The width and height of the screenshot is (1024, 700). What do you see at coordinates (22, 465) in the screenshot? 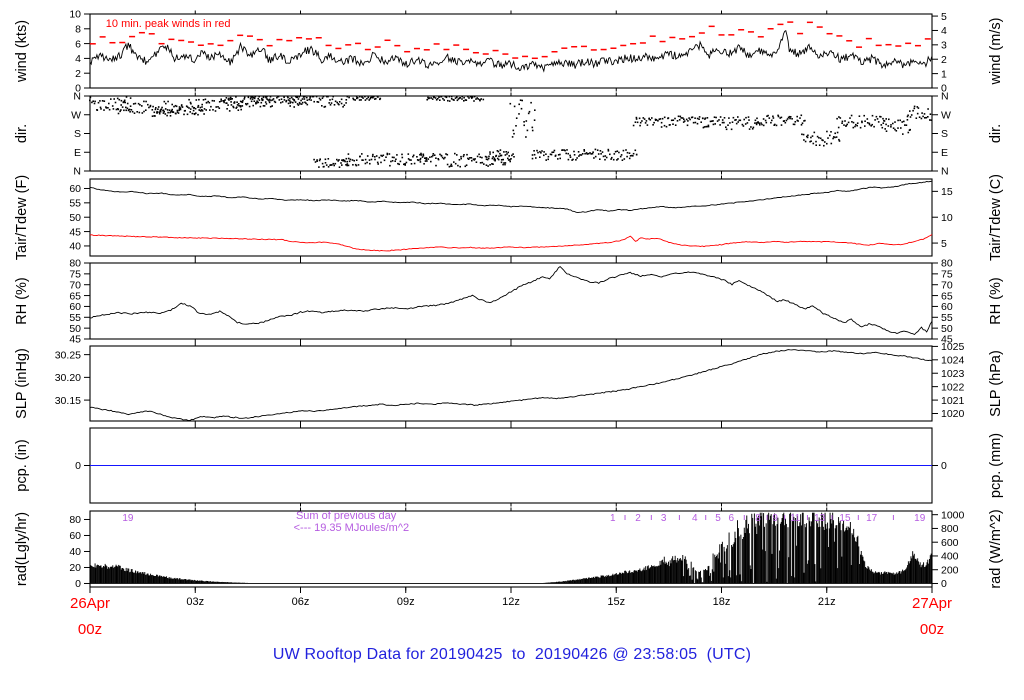
I see `ylabel-left-precip: pcp. (in)` at bounding box center [22, 465].